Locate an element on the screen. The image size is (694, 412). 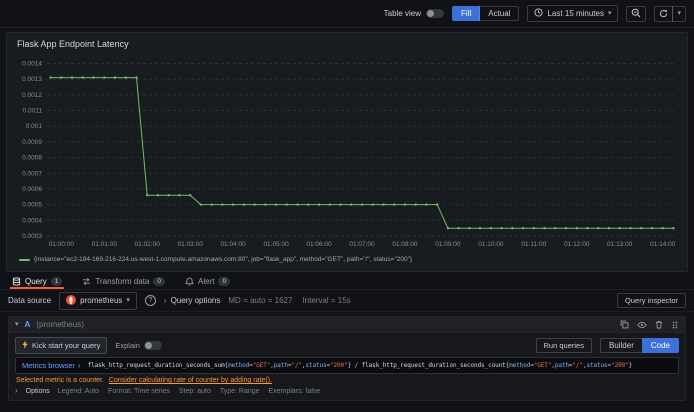
kick-start-button: Kick start your query is located at coordinates (61, 345).